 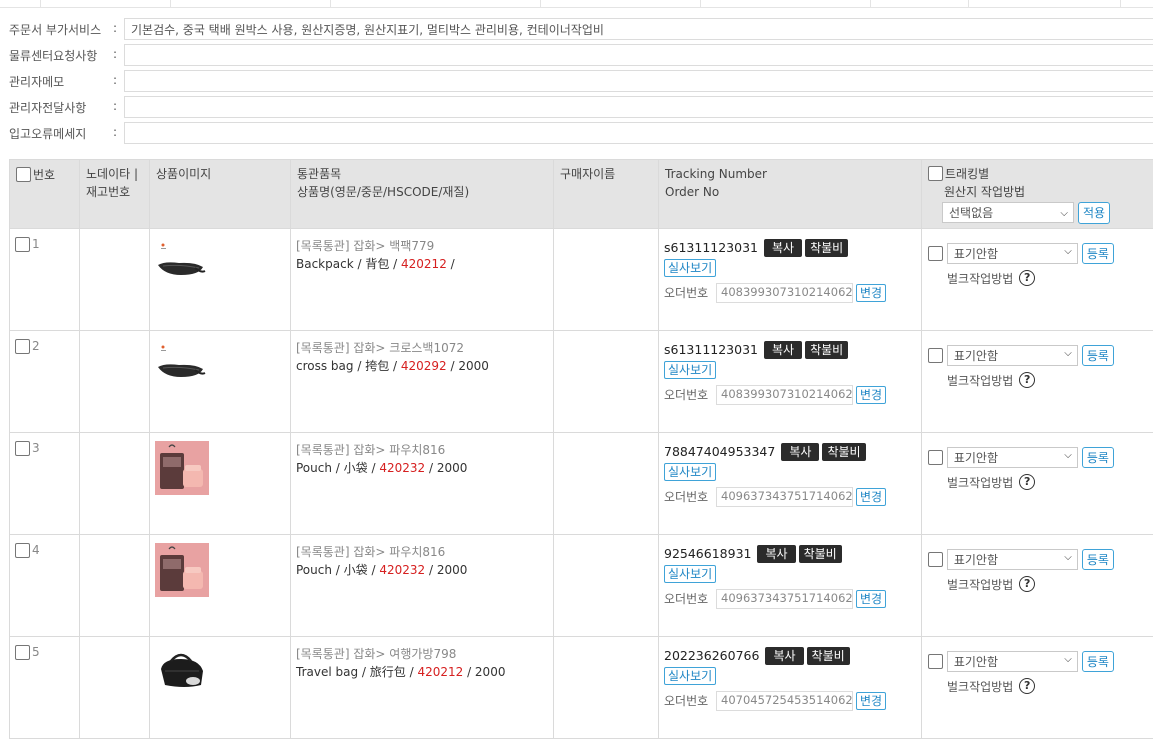 I want to click on header-label: 트래킹별 원산지 작업방법 선택없음⌵적용, so click(x=1037, y=194).